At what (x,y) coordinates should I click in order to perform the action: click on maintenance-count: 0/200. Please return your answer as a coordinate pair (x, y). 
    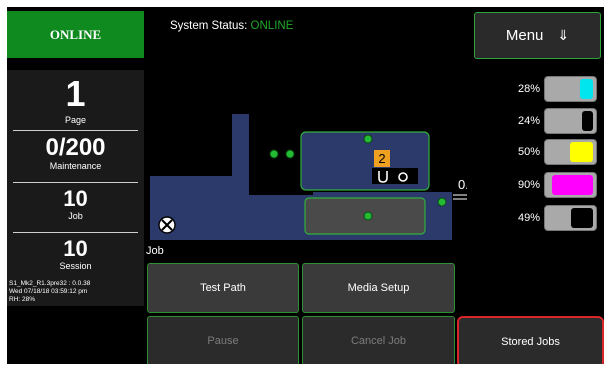
    Looking at the image, I should click on (75, 147).